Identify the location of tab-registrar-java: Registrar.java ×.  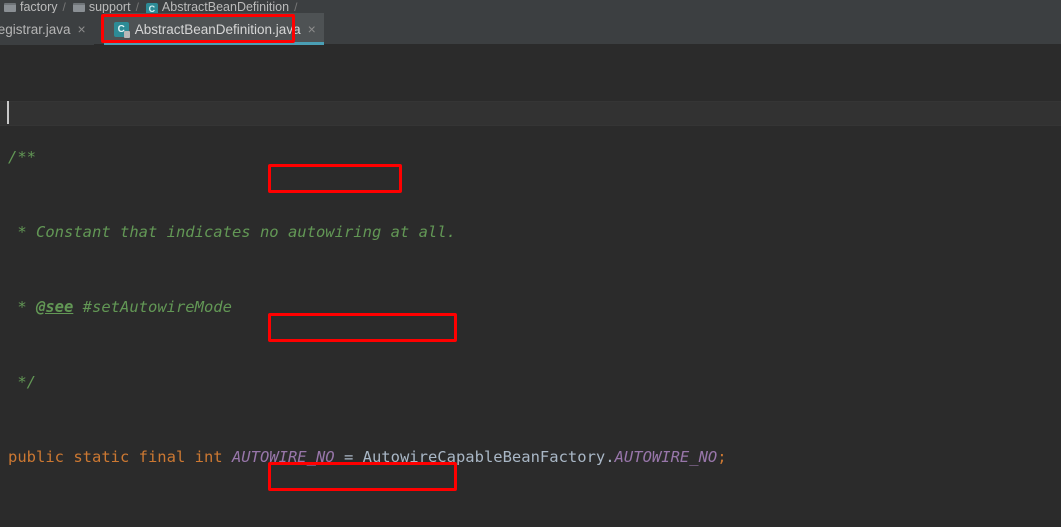
(47, 29).